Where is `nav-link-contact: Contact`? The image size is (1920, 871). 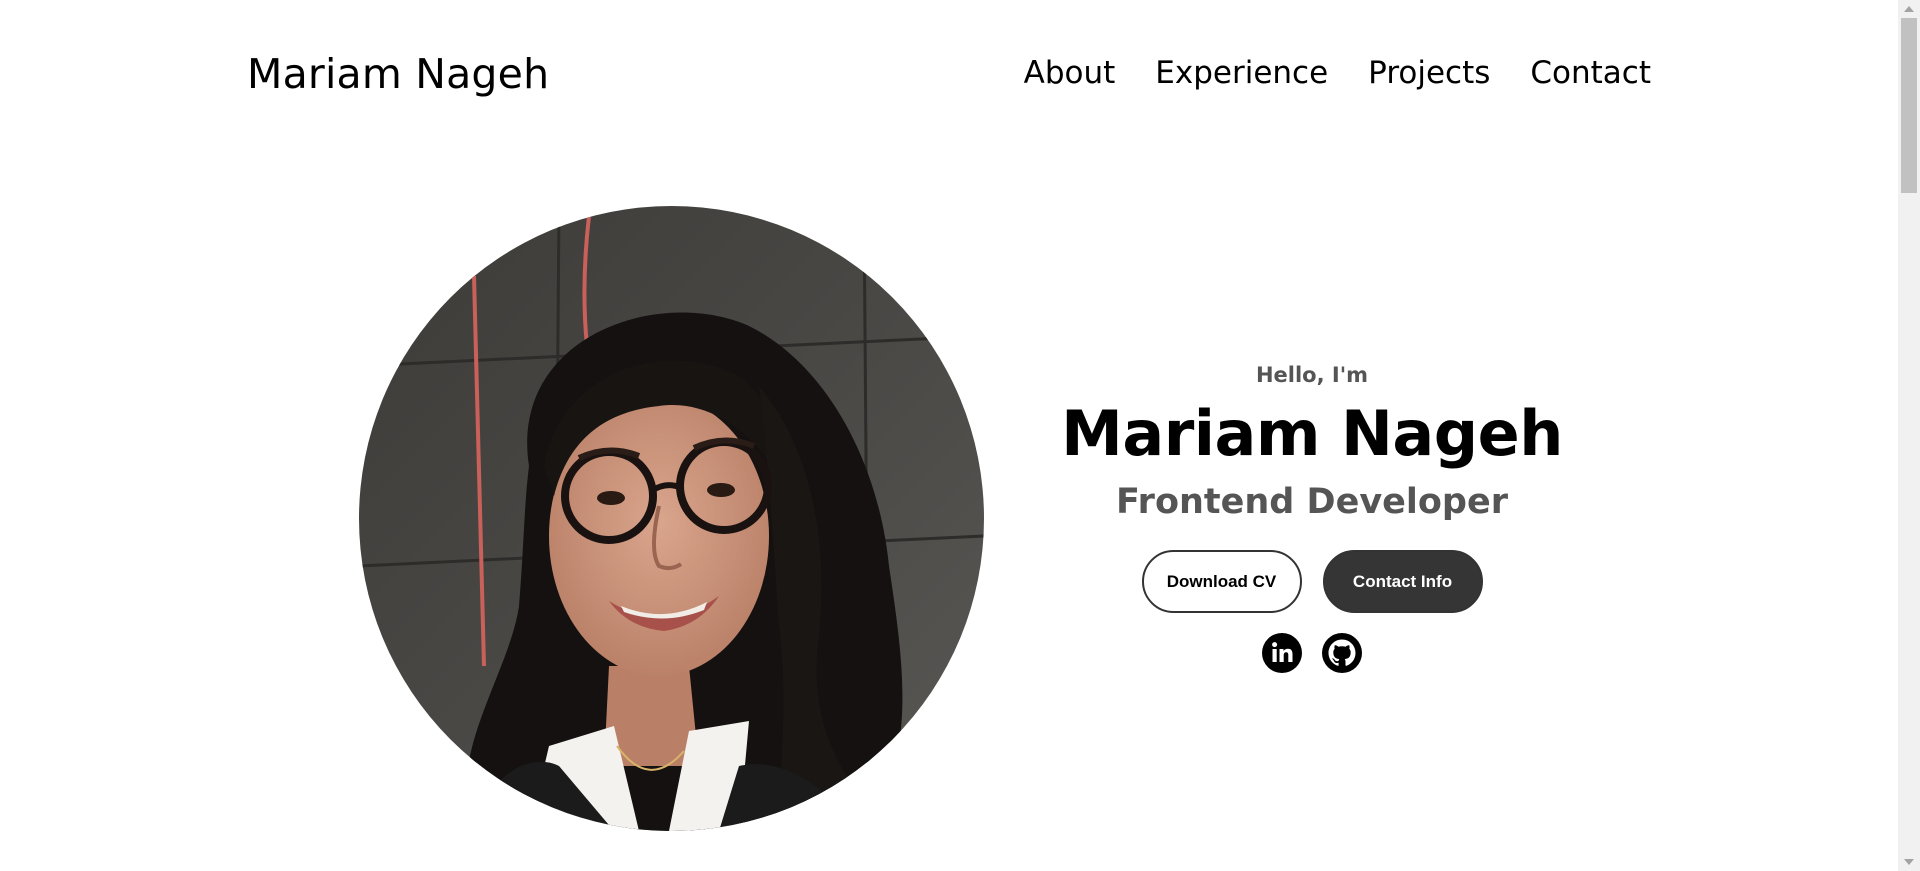 nav-link-contact: Contact is located at coordinates (1590, 73).